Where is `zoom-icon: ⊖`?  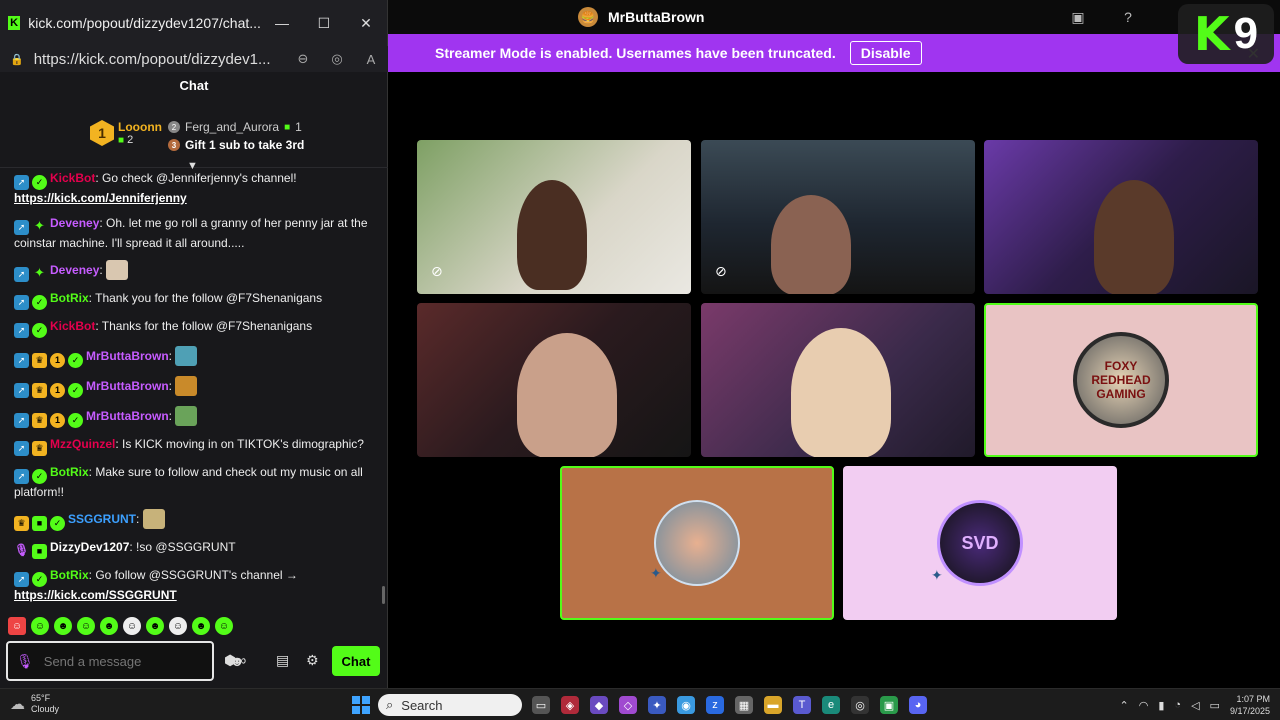 zoom-icon: ⊖ is located at coordinates (303, 59).